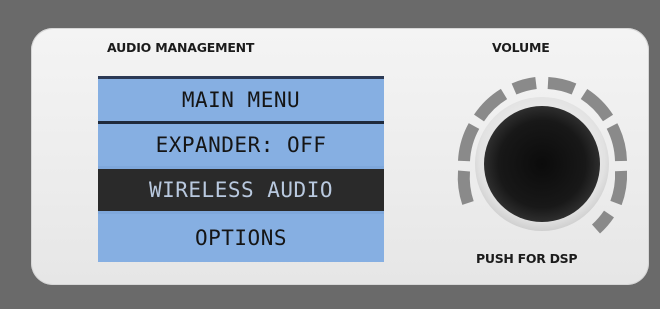 This screenshot has height=309, width=660. Describe the element at coordinates (241, 190) in the screenshot. I see `menu-item-wireless-audio: WIRELESS AUDIO` at that location.